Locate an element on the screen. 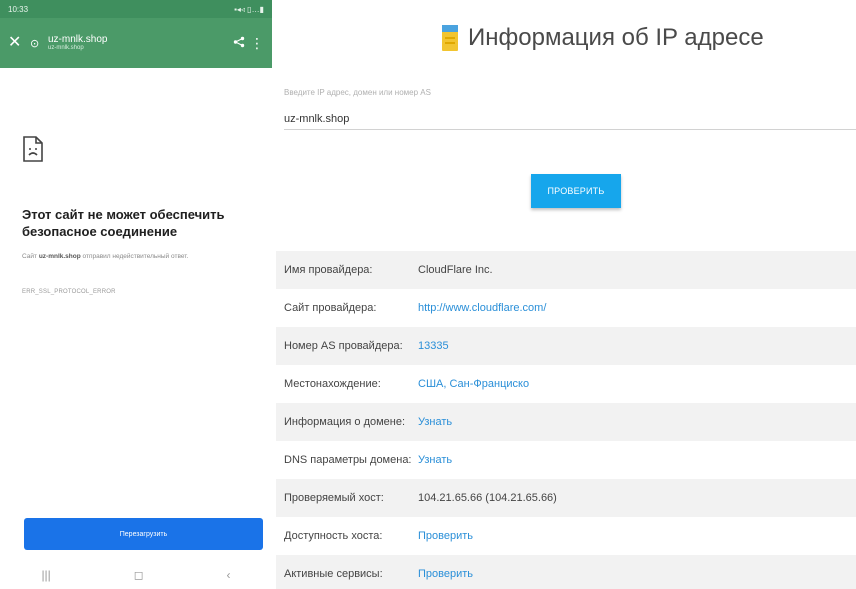  url-sub: uz-mnlk.shop is located at coordinates (66, 48).